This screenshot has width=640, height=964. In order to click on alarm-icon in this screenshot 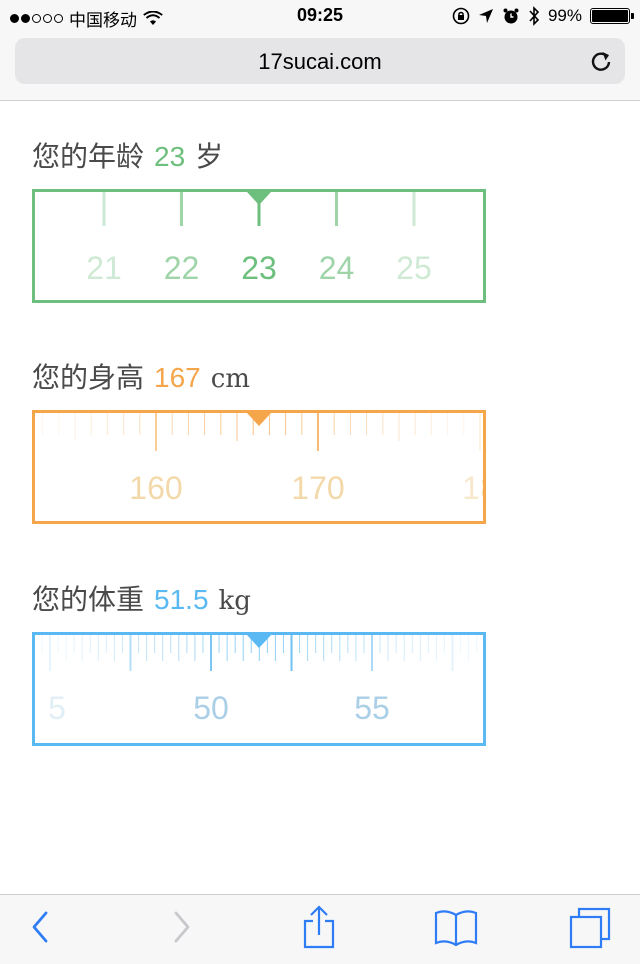, I will do `click(511, 16)`.